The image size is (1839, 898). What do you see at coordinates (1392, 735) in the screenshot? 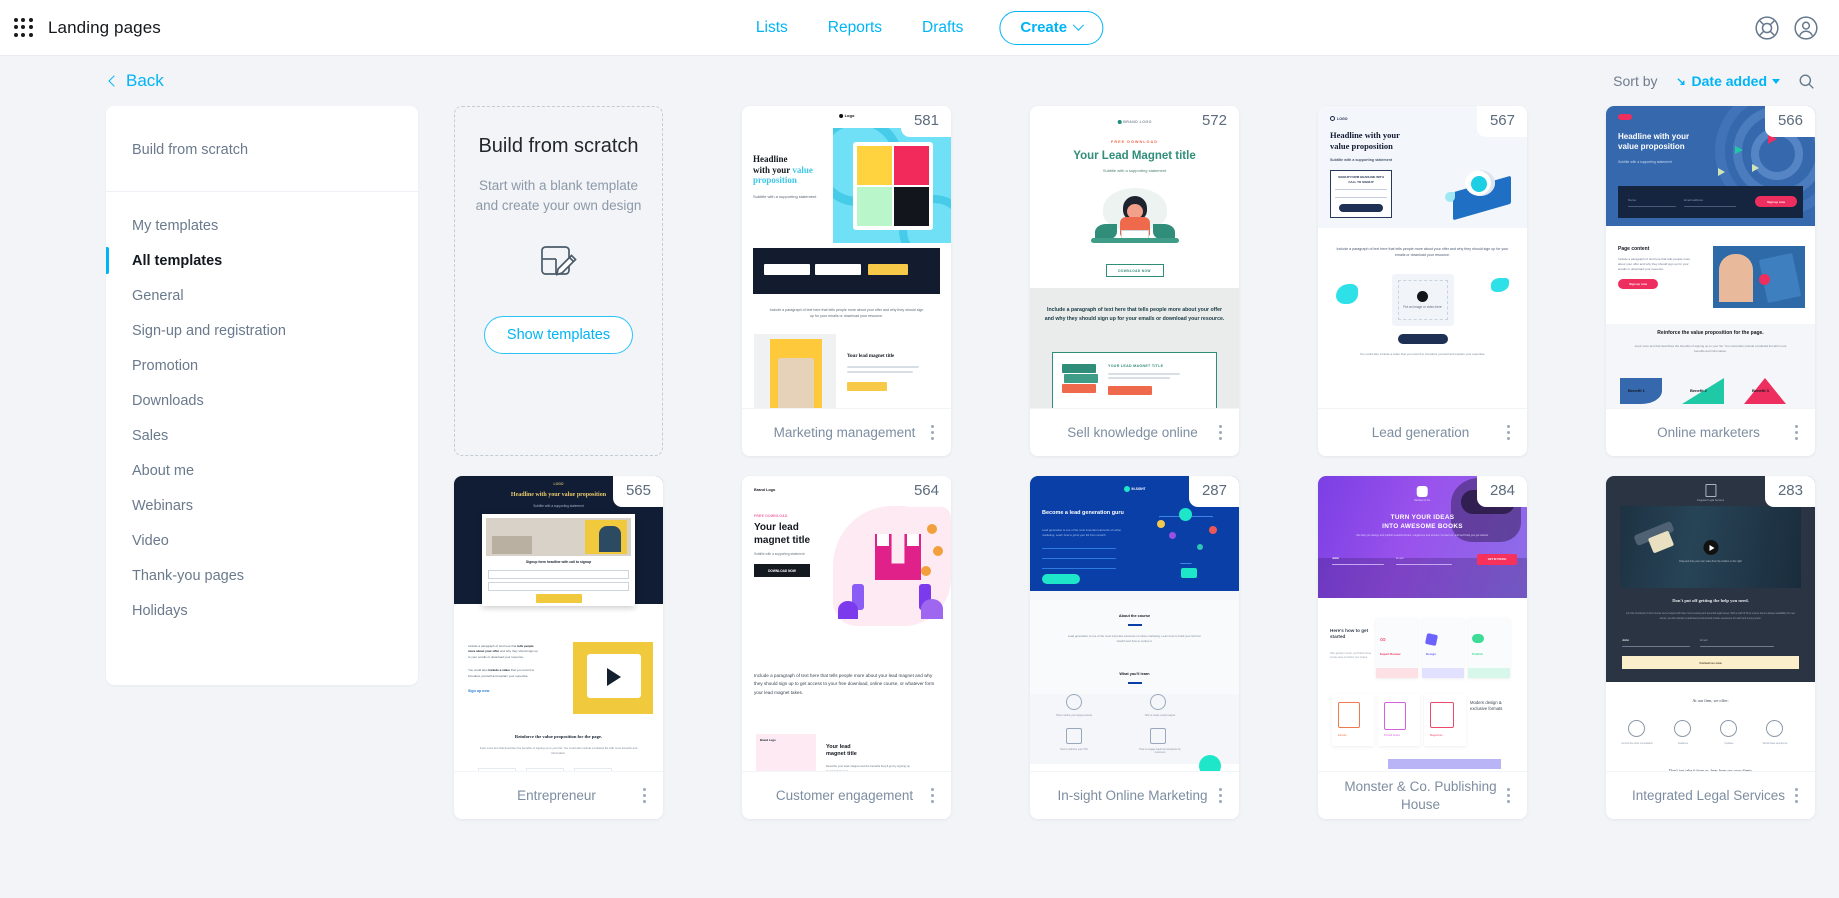
I see `thumb-f2: Printed books` at bounding box center [1392, 735].